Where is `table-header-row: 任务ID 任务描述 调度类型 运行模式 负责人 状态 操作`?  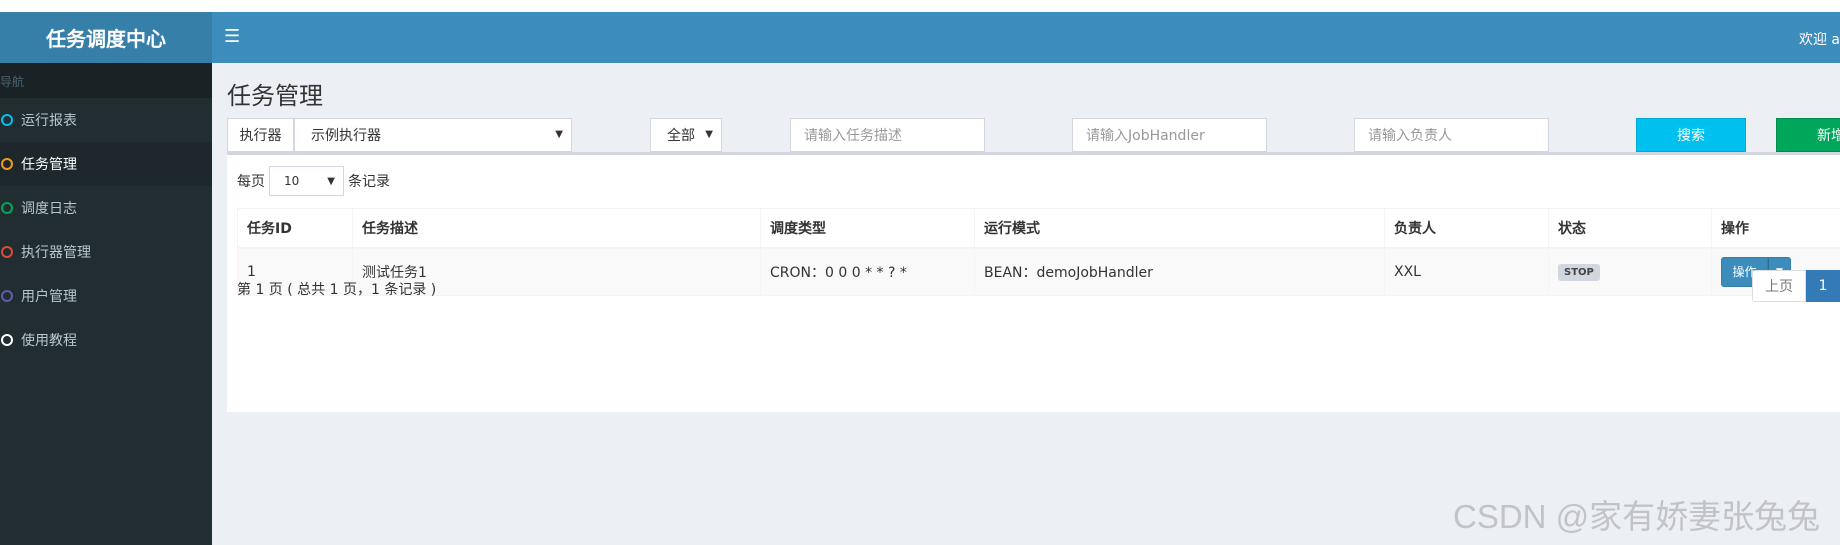
table-header-row: 任务ID 任务描述 调度类型 运行模式 负责人 状态 操作 is located at coordinates (1038, 228).